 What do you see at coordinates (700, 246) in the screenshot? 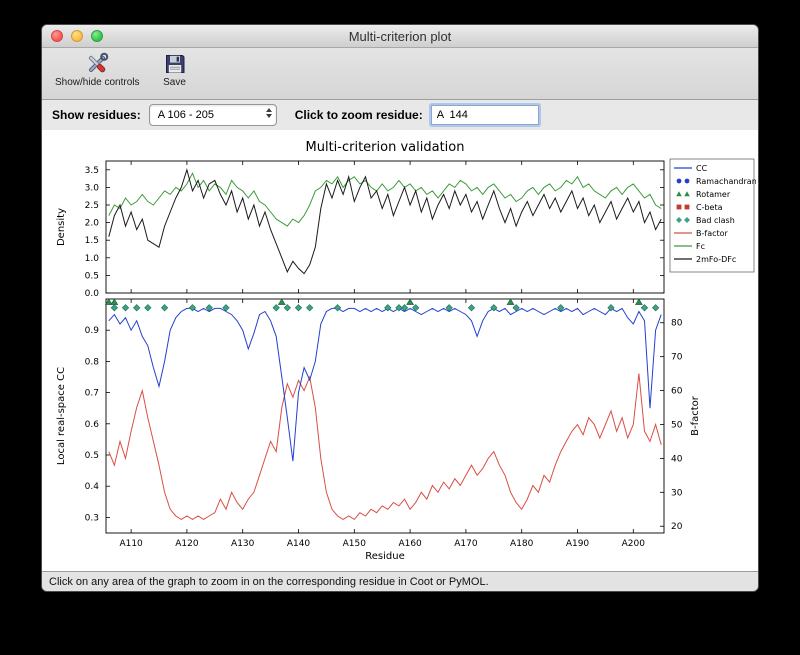
I see `legend-label: Fc` at bounding box center [700, 246].